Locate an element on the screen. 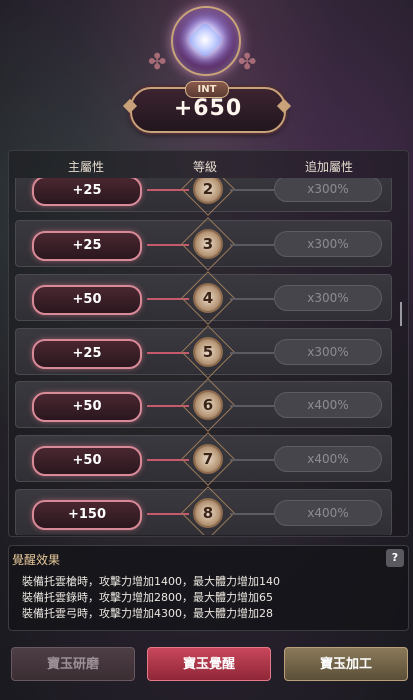 This screenshot has height=700, width=413. table-row: +50 4 x300% is located at coordinates (203, 297).